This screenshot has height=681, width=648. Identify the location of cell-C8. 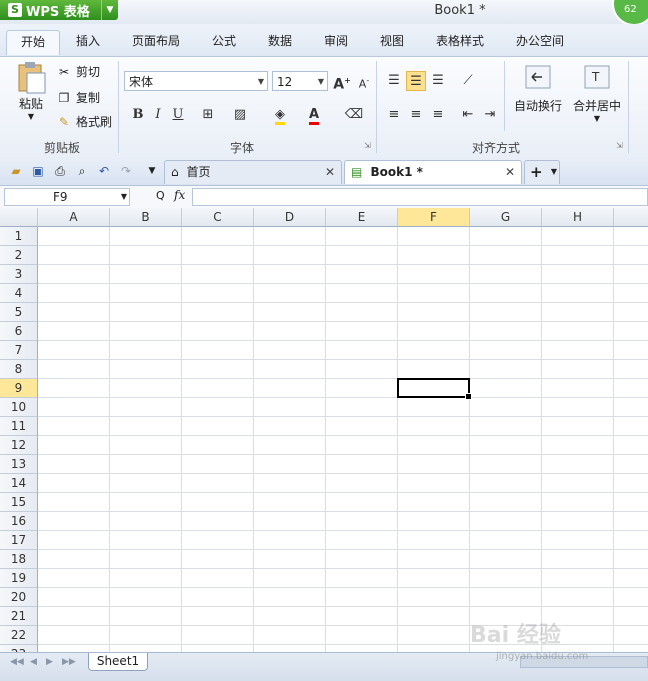
(218, 369).